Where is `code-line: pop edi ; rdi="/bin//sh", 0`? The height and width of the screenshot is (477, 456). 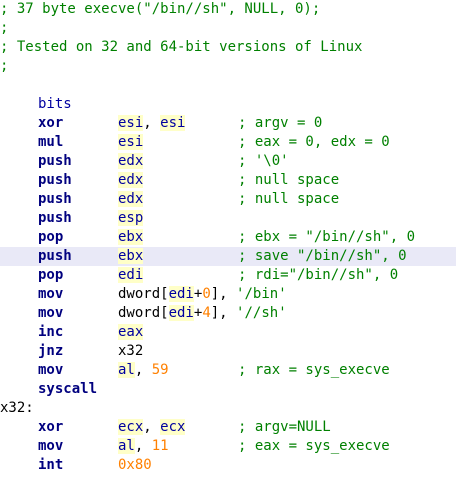
code-line: pop edi ; rdi="/bin//sh", 0 is located at coordinates (228, 275).